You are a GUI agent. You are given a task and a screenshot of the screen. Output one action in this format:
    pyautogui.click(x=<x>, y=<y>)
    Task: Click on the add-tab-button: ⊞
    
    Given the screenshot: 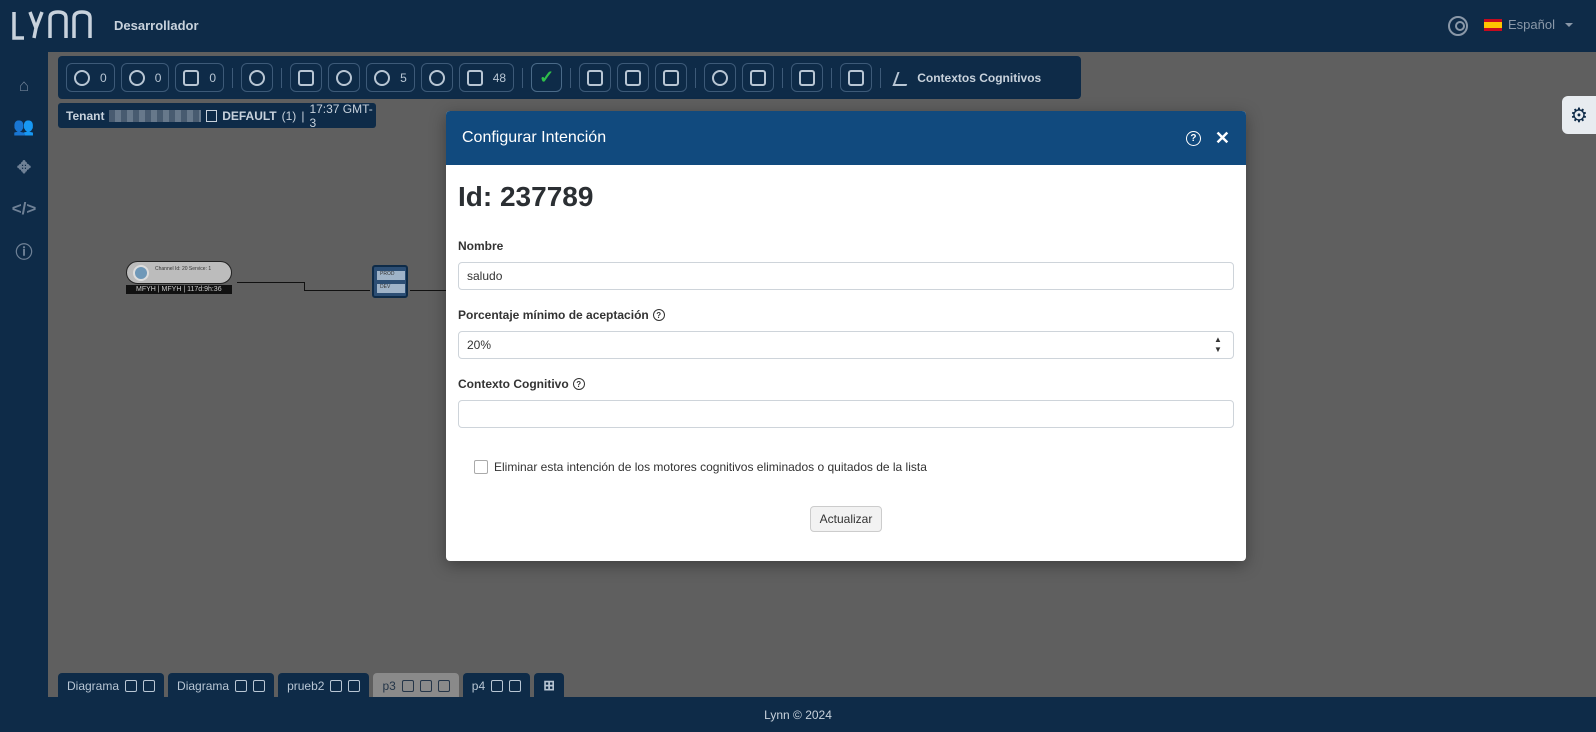 What is the action you would take?
    pyautogui.click(x=549, y=685)
    